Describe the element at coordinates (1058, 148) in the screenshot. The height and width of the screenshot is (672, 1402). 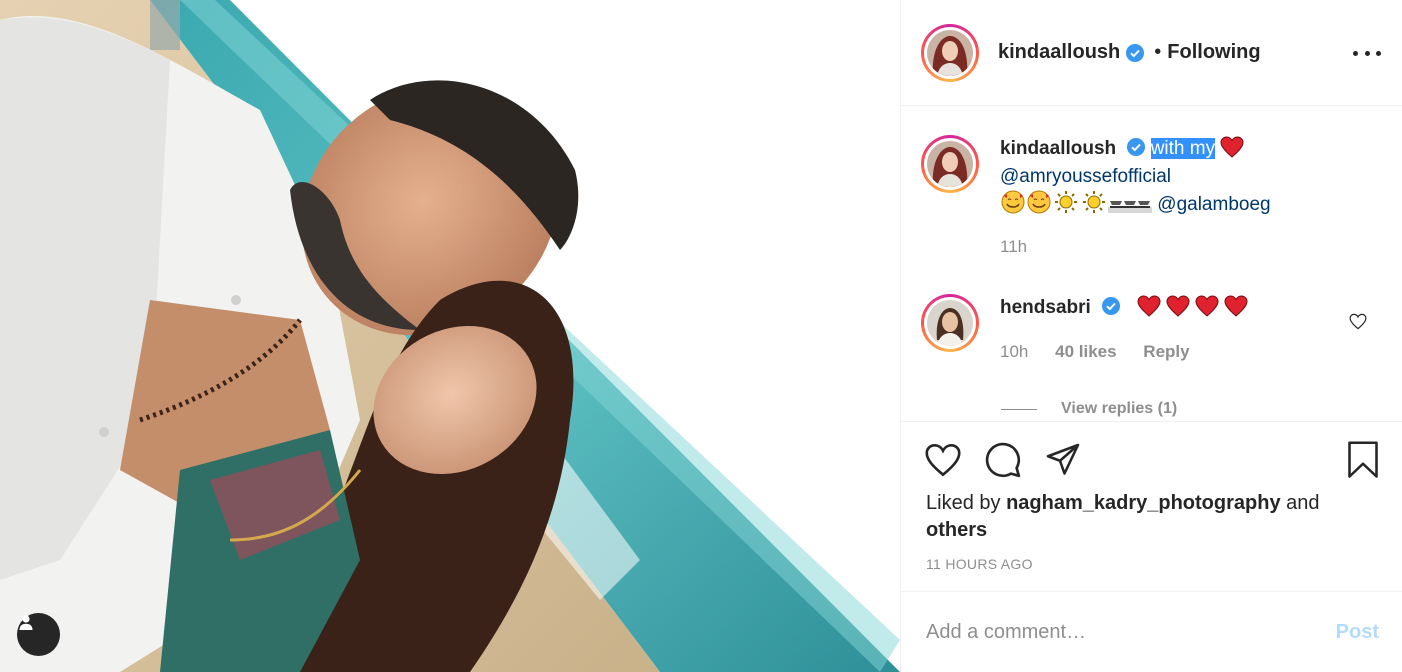
I see `caption-username: kindaalloush` at that location.